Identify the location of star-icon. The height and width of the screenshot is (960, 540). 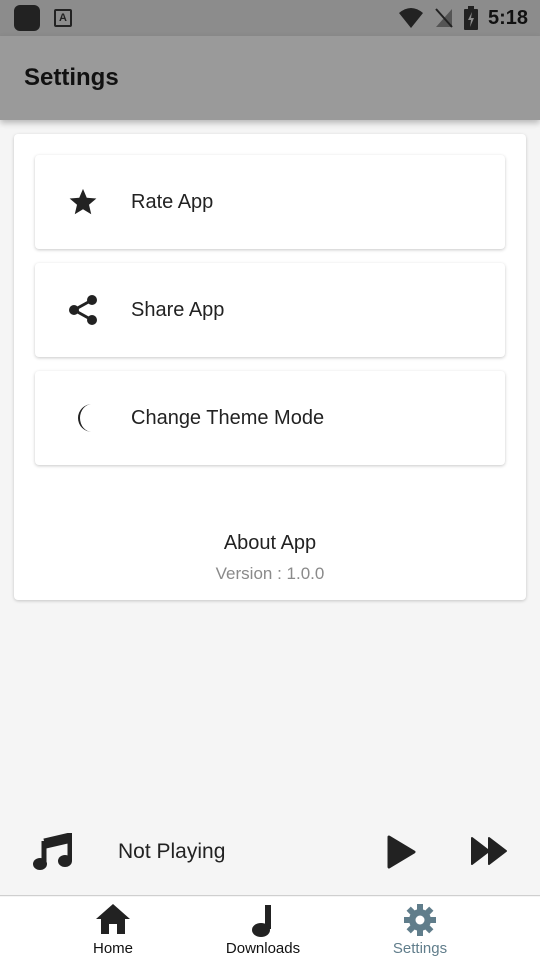
(83, 202).